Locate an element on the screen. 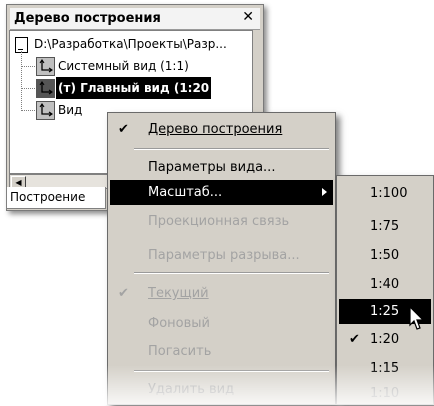 The image size is (434, 406). panel-title-bar: Дерево построения ✕ is located at coordinates (135, 19).